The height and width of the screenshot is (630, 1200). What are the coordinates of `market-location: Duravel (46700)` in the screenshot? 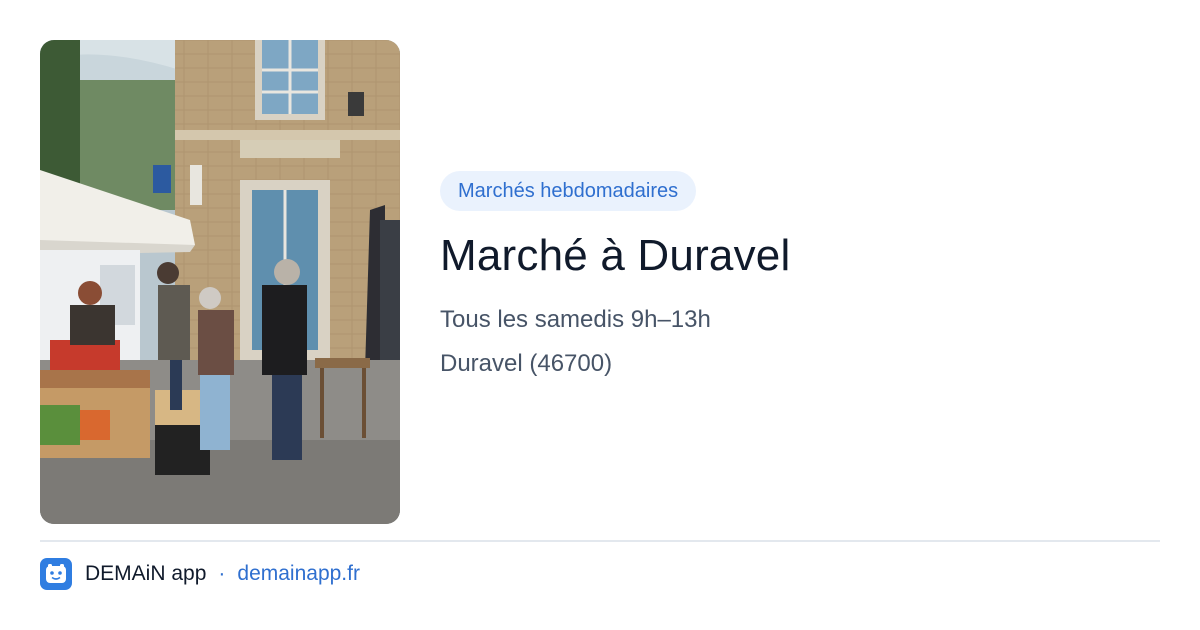 It's located at (526, 363).